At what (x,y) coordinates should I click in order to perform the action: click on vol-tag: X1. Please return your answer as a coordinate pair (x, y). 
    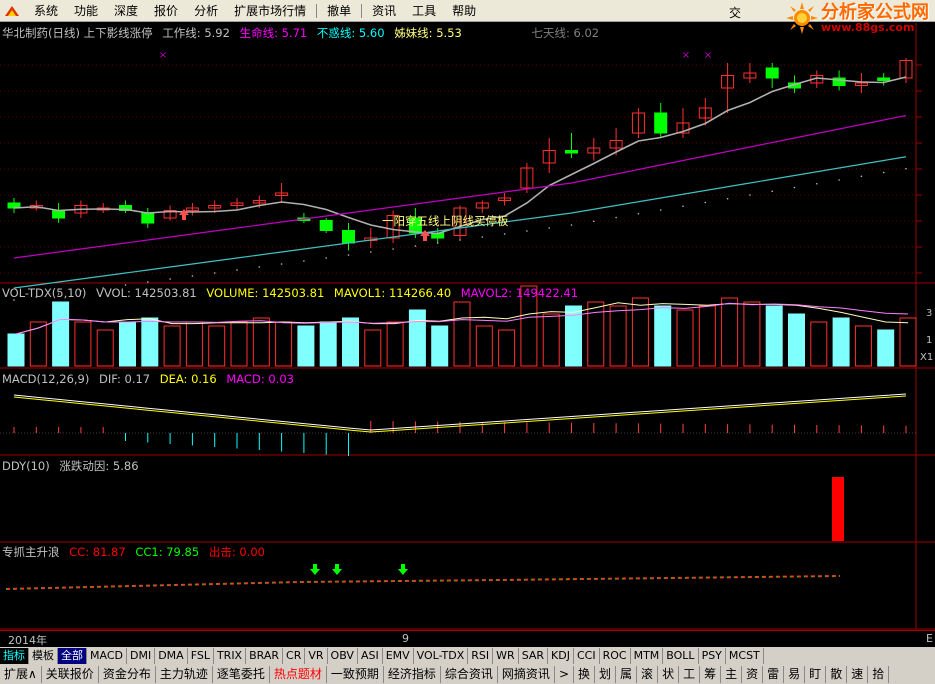
    Looking at the image, I should click on (927, 357).